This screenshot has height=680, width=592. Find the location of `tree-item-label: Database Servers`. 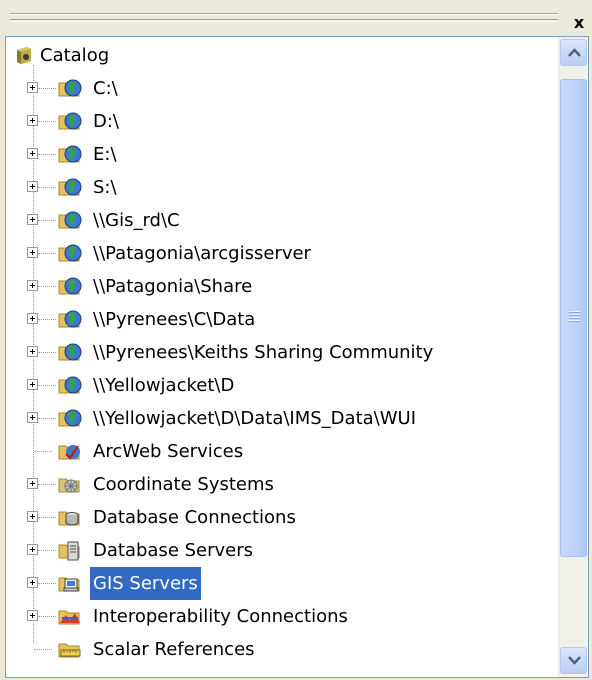

tree-item-label: Database Servers is located at coordinates (173, 550).